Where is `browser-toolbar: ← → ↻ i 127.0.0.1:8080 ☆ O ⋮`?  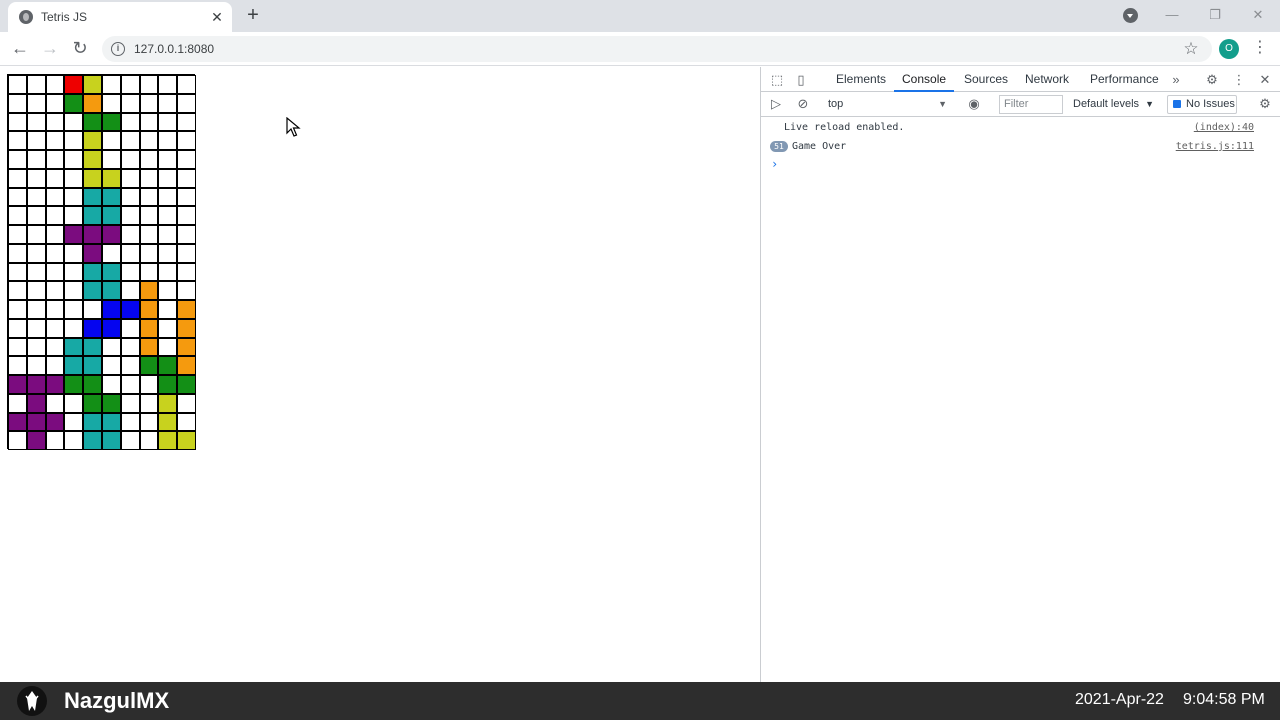 browser-toolbar: ← → ↻ i 127.0.0.1:8080 ☆ O ⋮ is located at coordinates (640, 49).